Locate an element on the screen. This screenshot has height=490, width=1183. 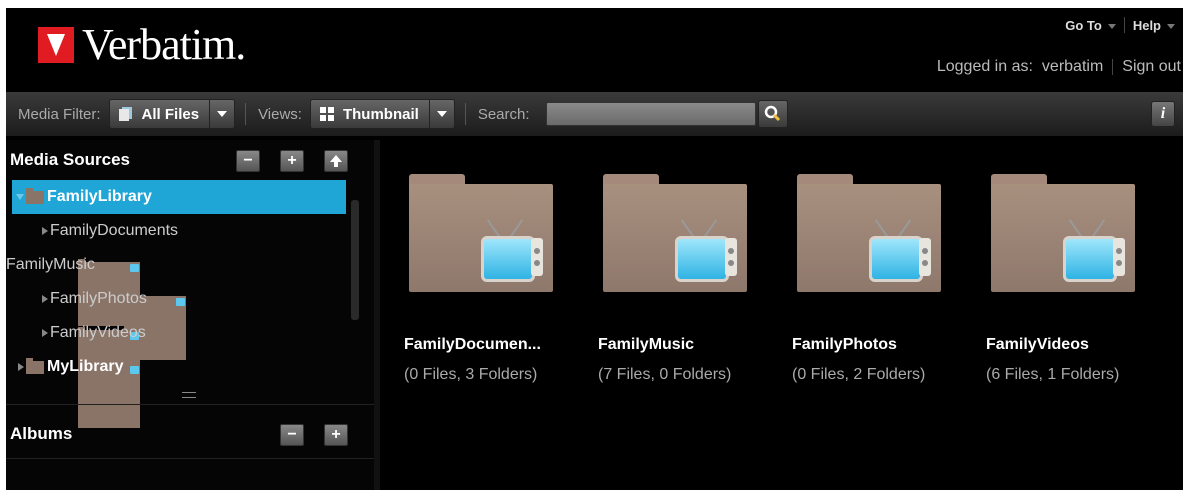
media-sources-header: Media Sources is located at coordinates (190, 160).